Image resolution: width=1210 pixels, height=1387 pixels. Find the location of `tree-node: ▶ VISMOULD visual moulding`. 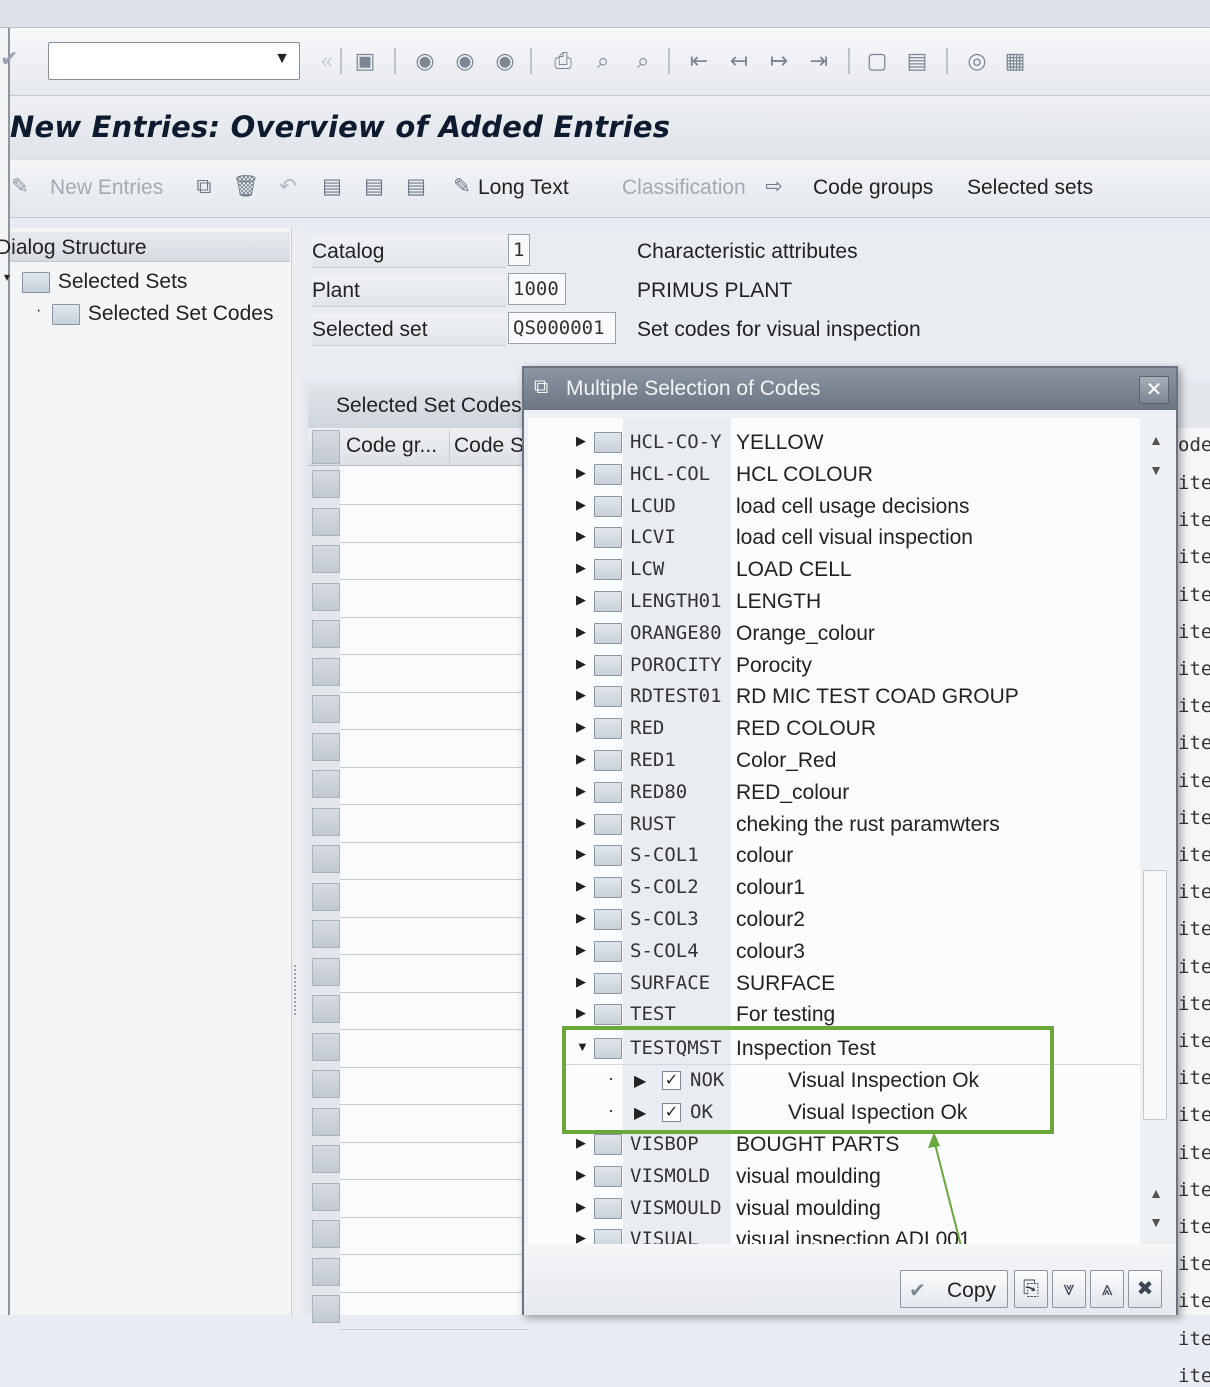

tree-node: ▶ VISMOULD visual moulding is located at coordinates (834, 1210).